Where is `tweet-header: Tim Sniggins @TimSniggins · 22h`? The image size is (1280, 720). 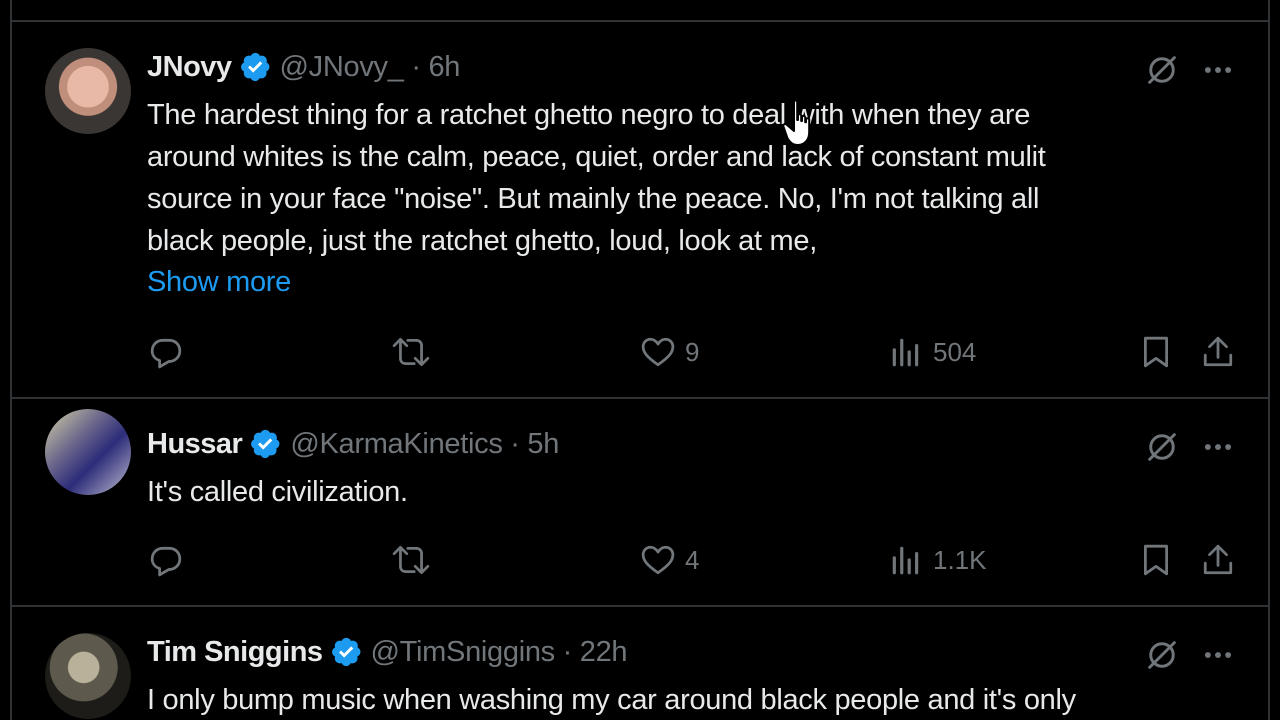
tweet-header: Tim Sniggins @TimSniggins · 22h is located at coordinates (387, 652).